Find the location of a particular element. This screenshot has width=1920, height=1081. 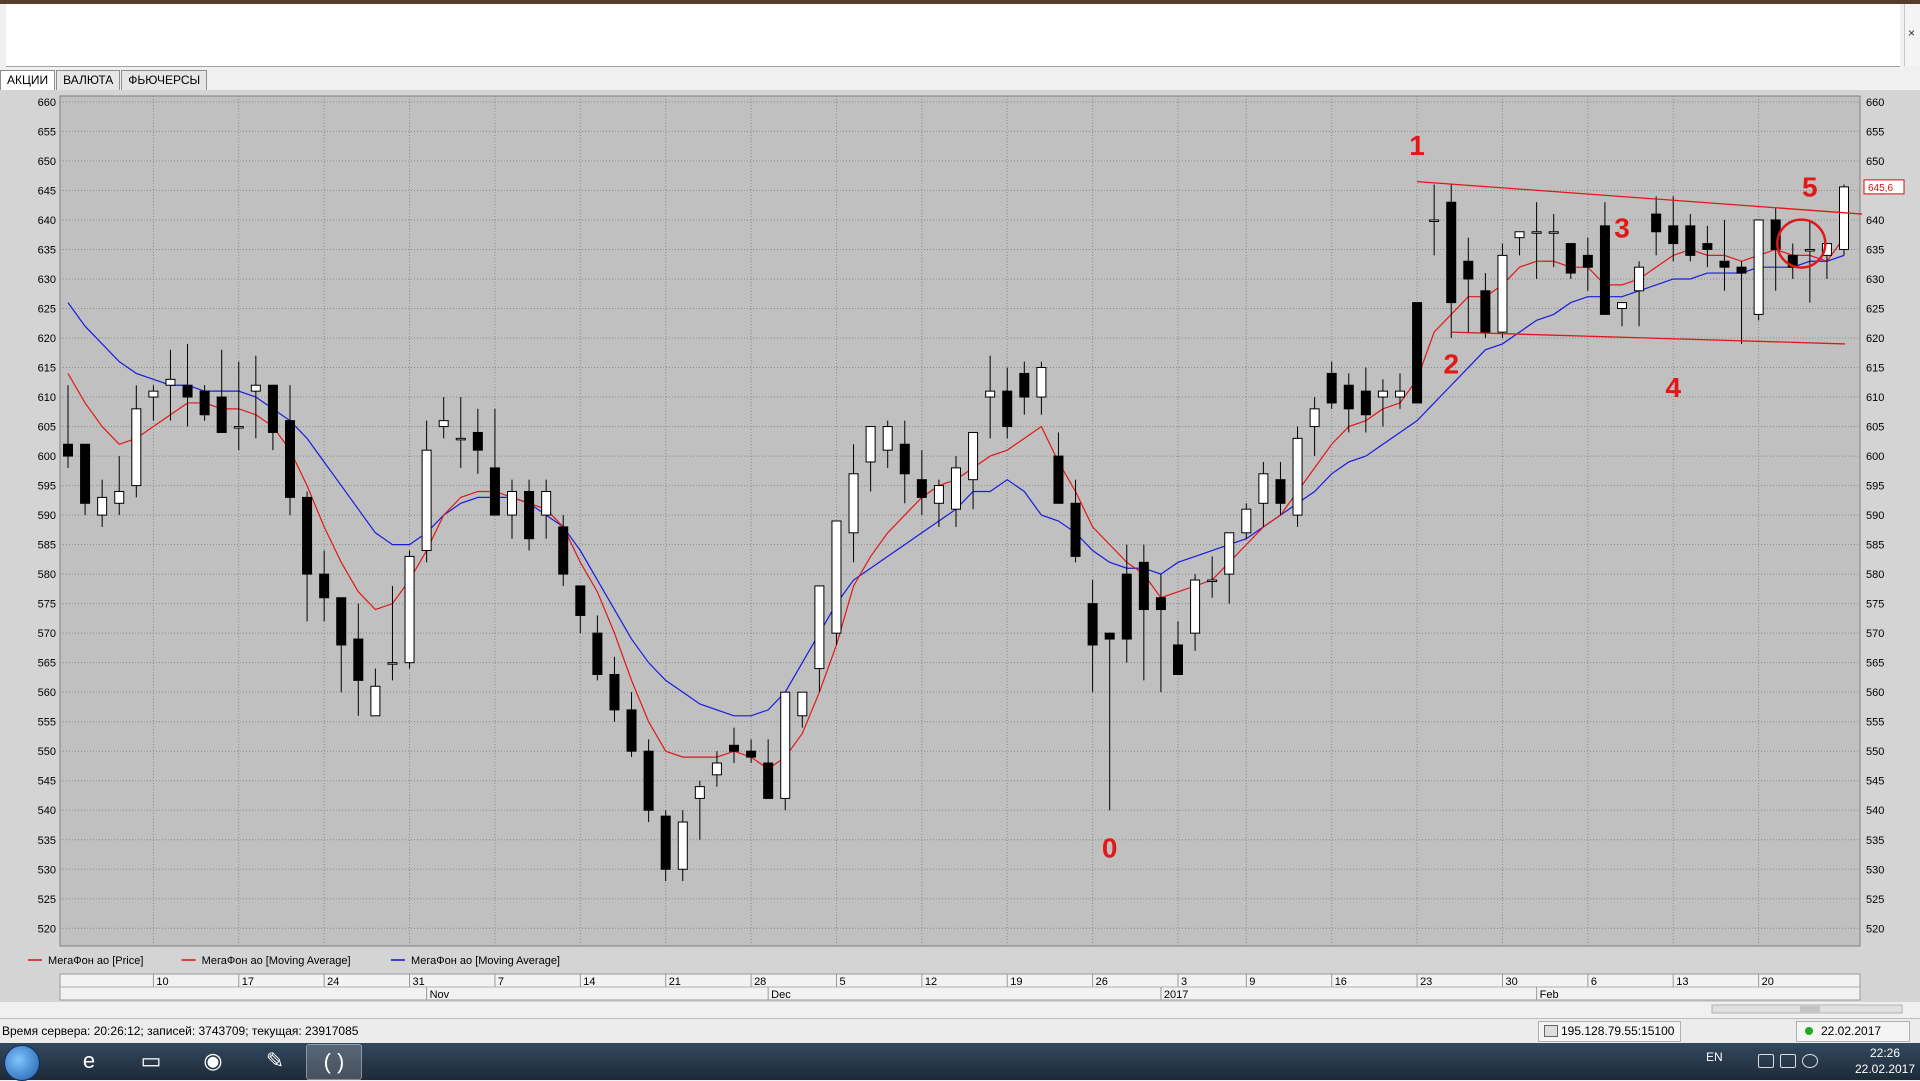

y-tick-label-left: 575 is located at coordinates (47, 605).